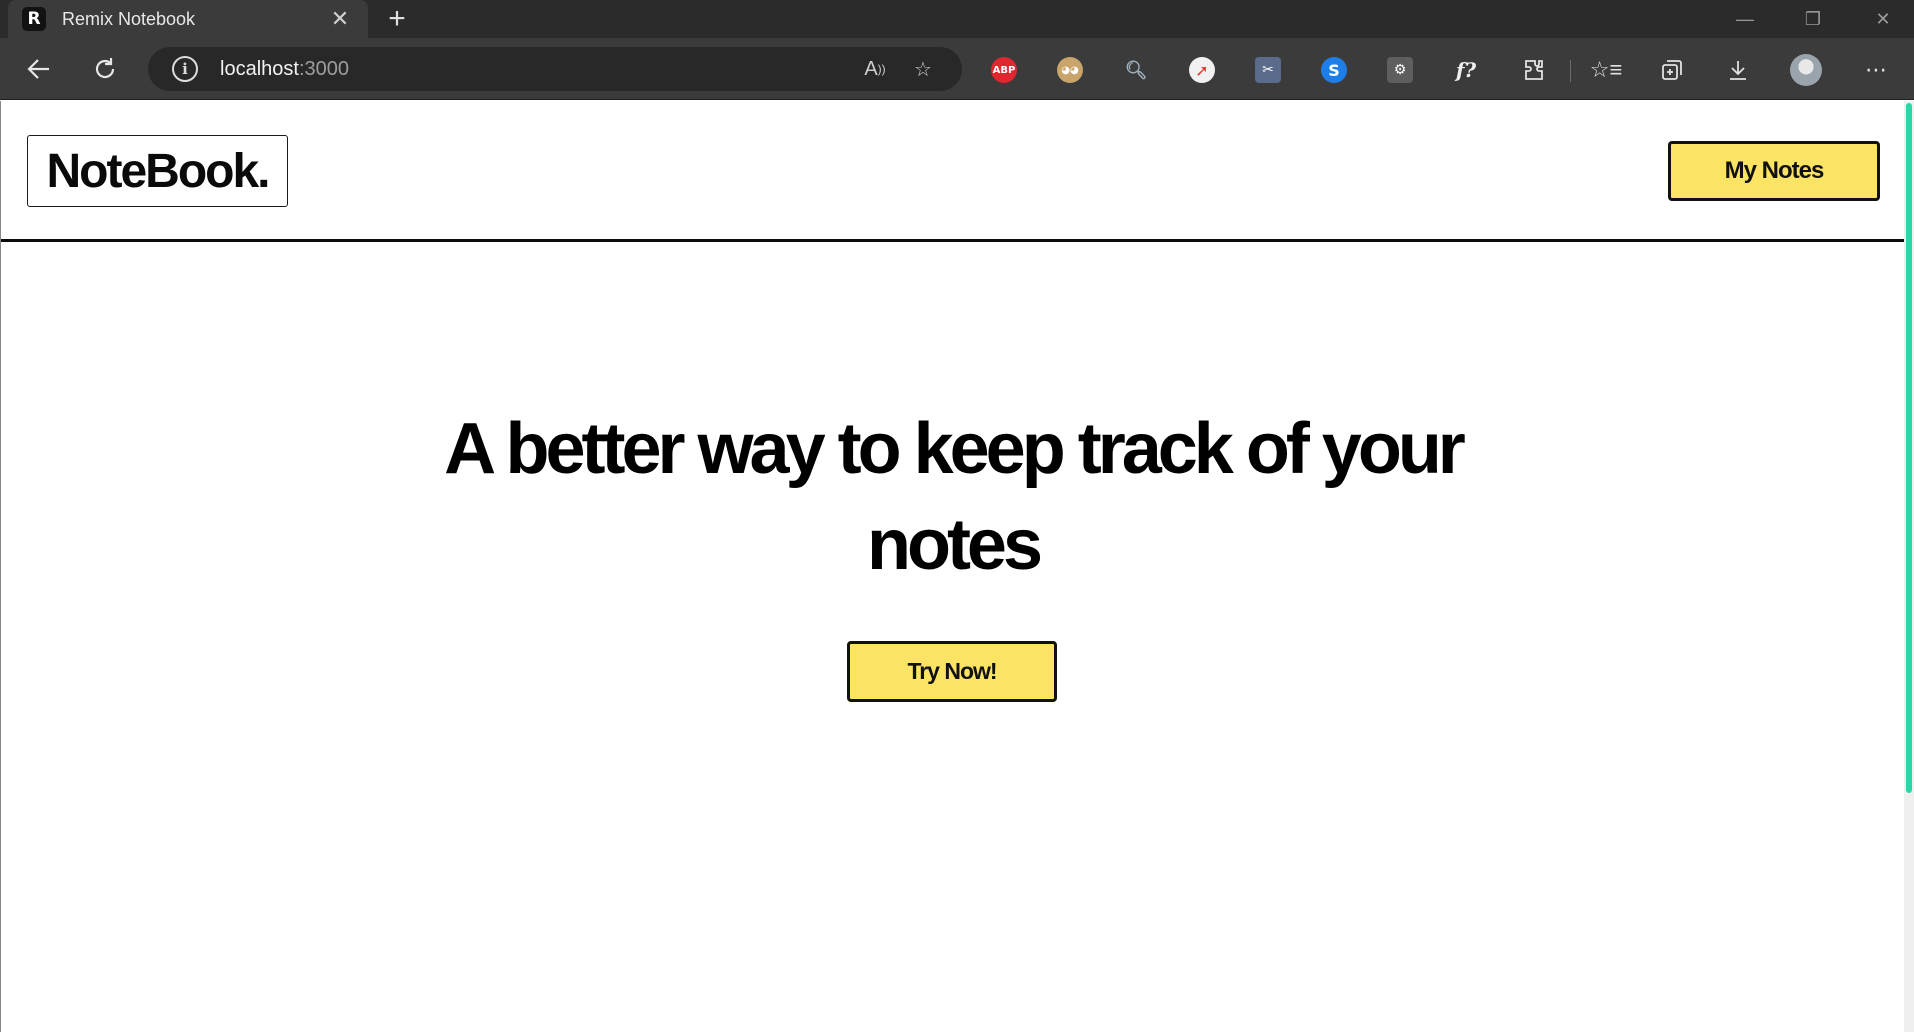 This screenshot has width=1914, height=1032. I want to click on scroll-thumb, so click(1909, 448).